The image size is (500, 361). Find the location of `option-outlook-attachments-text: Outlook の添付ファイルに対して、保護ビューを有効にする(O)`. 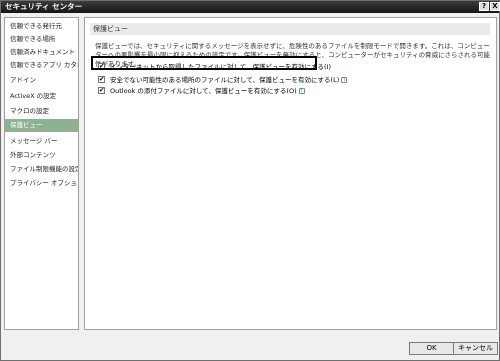

option-outlook-attachments-text: Outlook の添付ファイルに対して、保護ビューを有効にする(O) is located at coordinates (203, 91).